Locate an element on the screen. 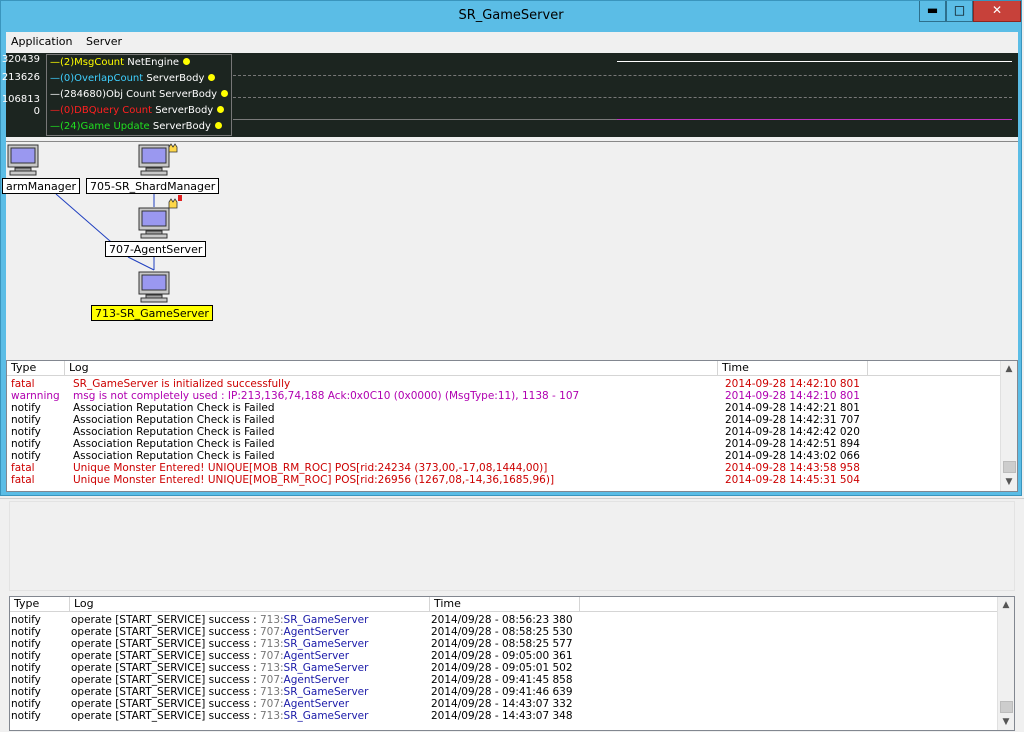  node-label-shard-manager: 705-SR_ShardManager is located at coordinates (153, 186).